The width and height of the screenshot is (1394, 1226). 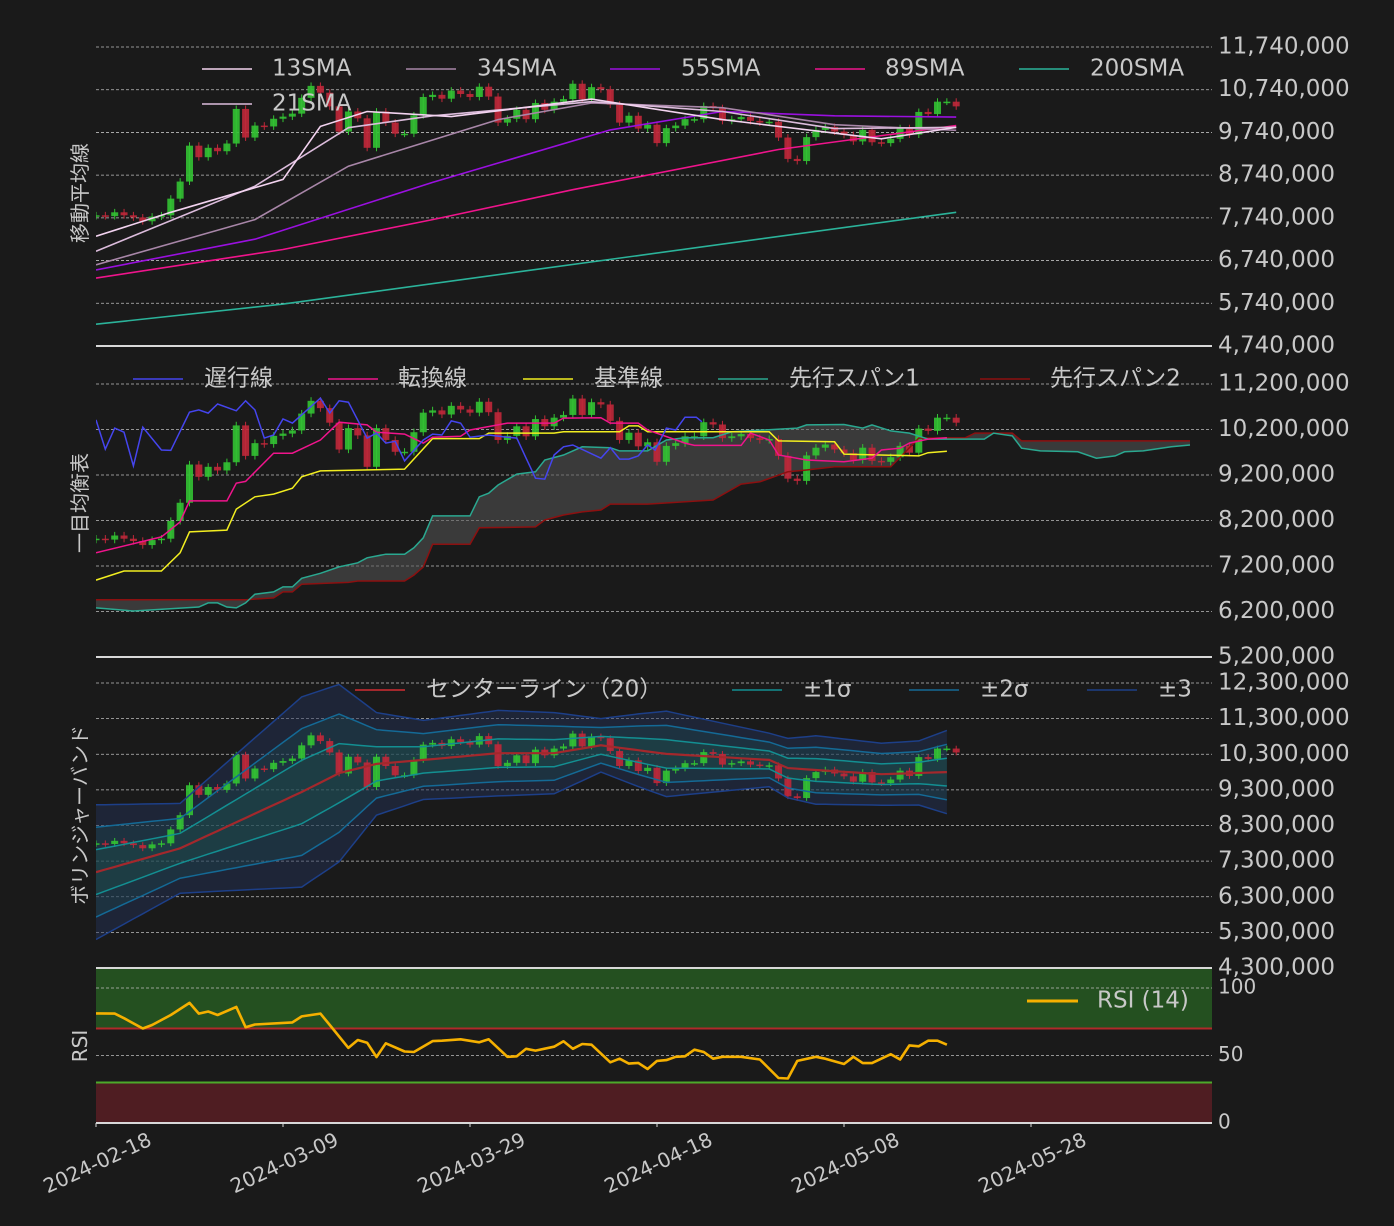 What do you see at coordinates (654, 1045) in the screenshot?
I see `panel-backgrounds` at bounding box center [654, 1045].